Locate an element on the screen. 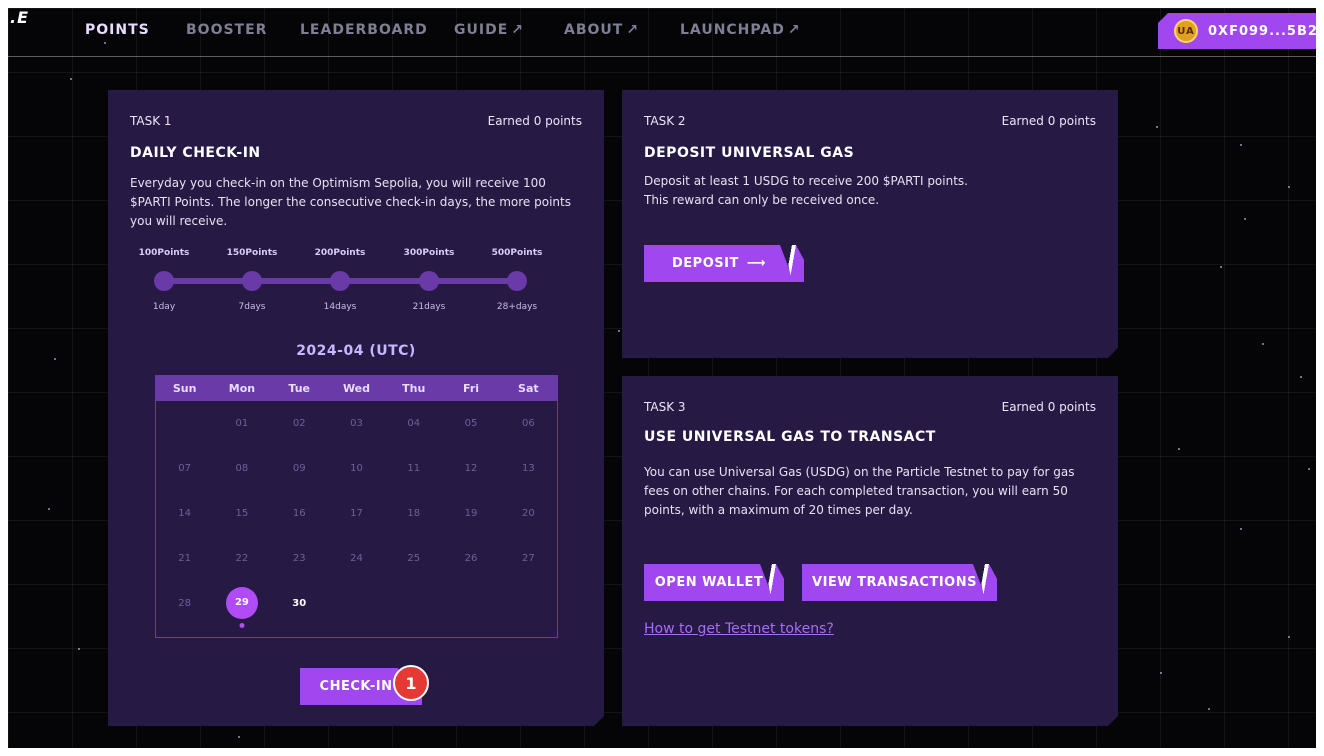  milestone-days: 7days is located at coordinates (252, 307).